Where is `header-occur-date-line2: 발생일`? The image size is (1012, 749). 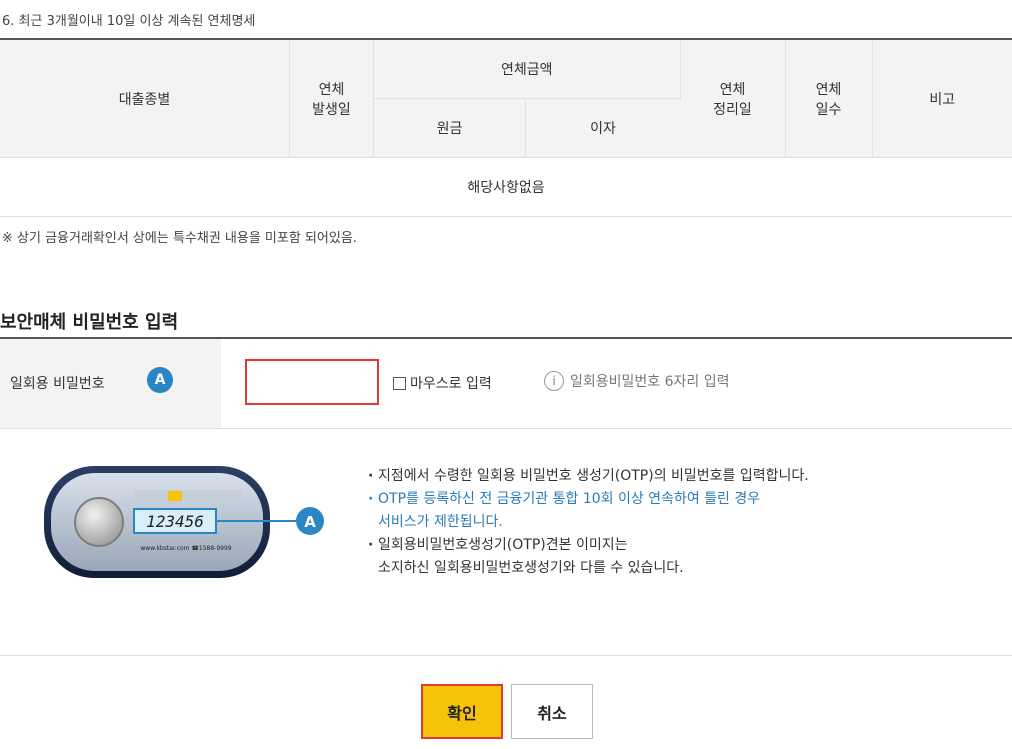
header-occur-date-line2: 발생일 is located at coordinates (331, 109).